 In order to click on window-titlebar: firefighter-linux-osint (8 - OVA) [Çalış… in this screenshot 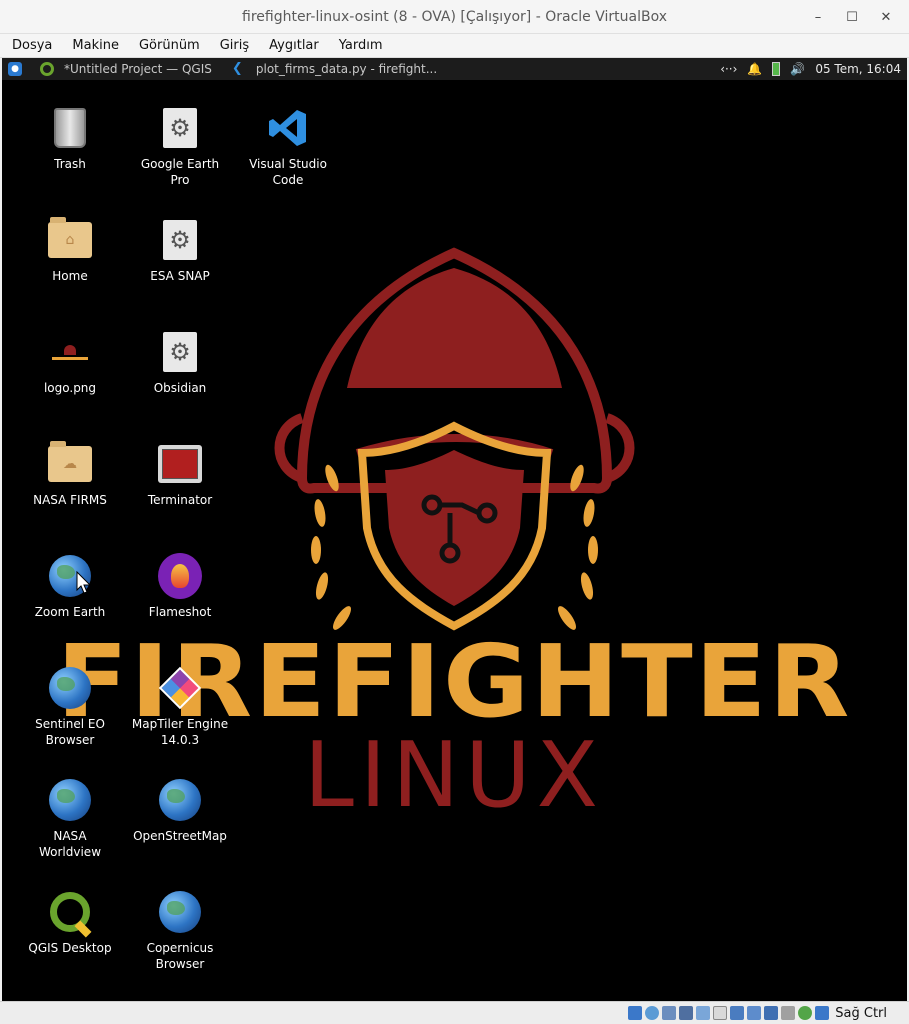, I will do `click(454, 17)`.